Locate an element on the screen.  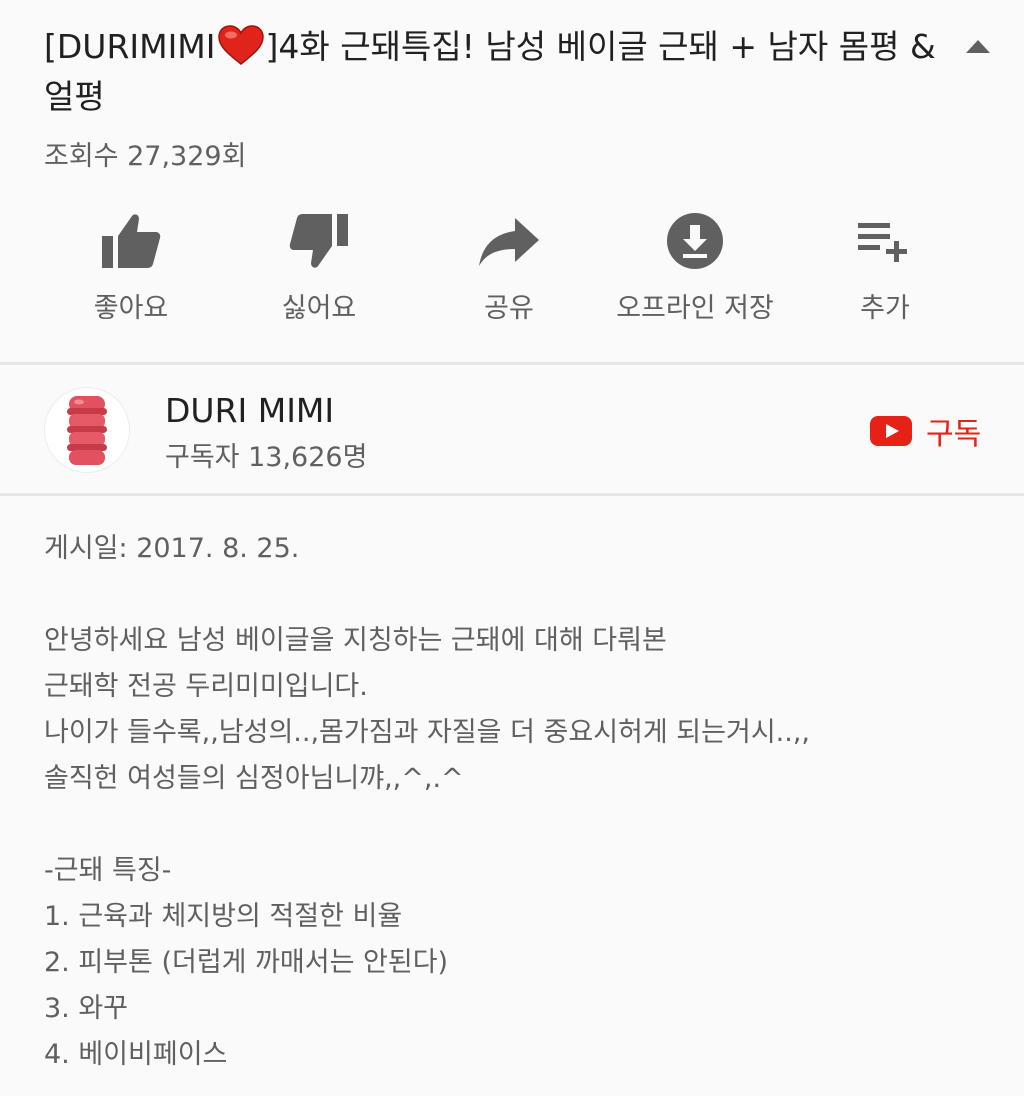
video-title: [DURIMIMI]4화 근돼특집! 남성 베이글 근돼 + 남자 몸평 &얼평 is located at coordinates (494, 72).